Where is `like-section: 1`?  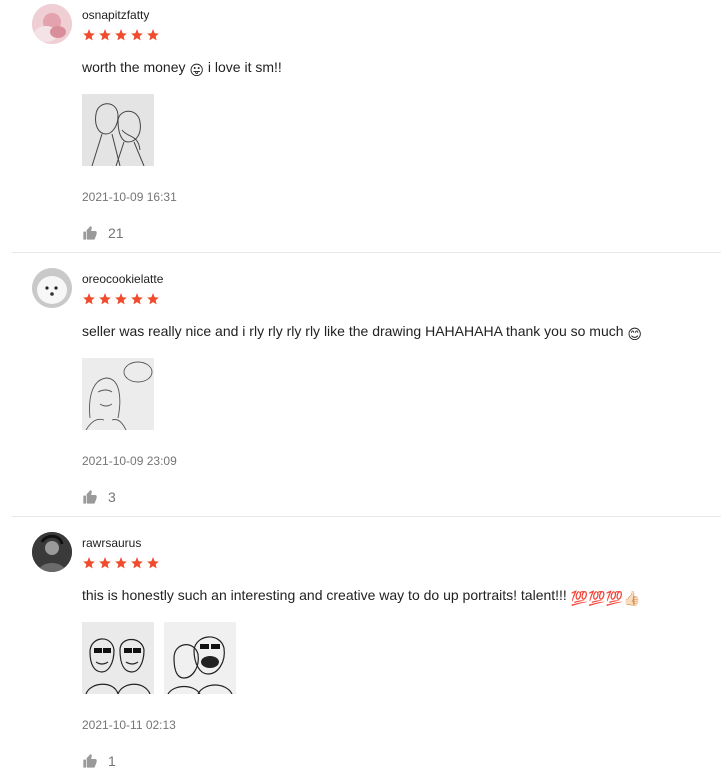
like-section: 1 is located at coordinates (401, 761).